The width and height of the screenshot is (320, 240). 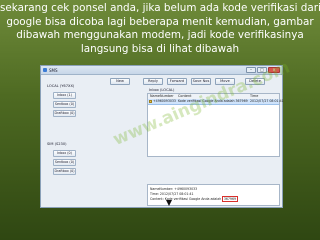 What do you see at coordinates (153, 81) in the screenshot?
I see `reply-button: Reply` at bounding box center [153, 81].